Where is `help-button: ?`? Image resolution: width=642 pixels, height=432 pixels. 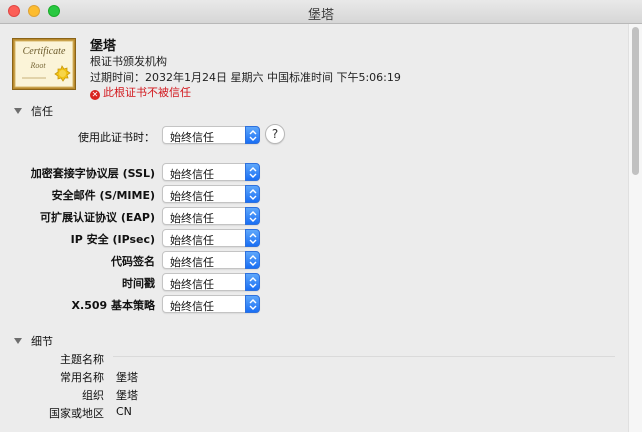
help-button: ? is located at coordinates (275, 134).